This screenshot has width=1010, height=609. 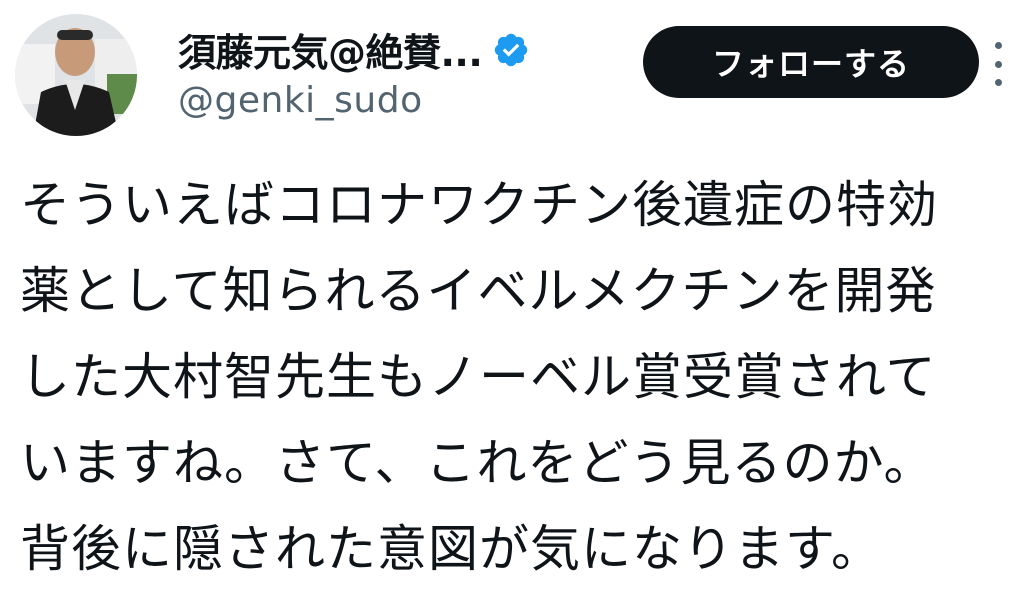 What do you see at coordinates (479, 205) in the screenshot?
I see `tweet-line: そういえばコロナワクチン後遺症の特効` at bounding box center [479, 205].